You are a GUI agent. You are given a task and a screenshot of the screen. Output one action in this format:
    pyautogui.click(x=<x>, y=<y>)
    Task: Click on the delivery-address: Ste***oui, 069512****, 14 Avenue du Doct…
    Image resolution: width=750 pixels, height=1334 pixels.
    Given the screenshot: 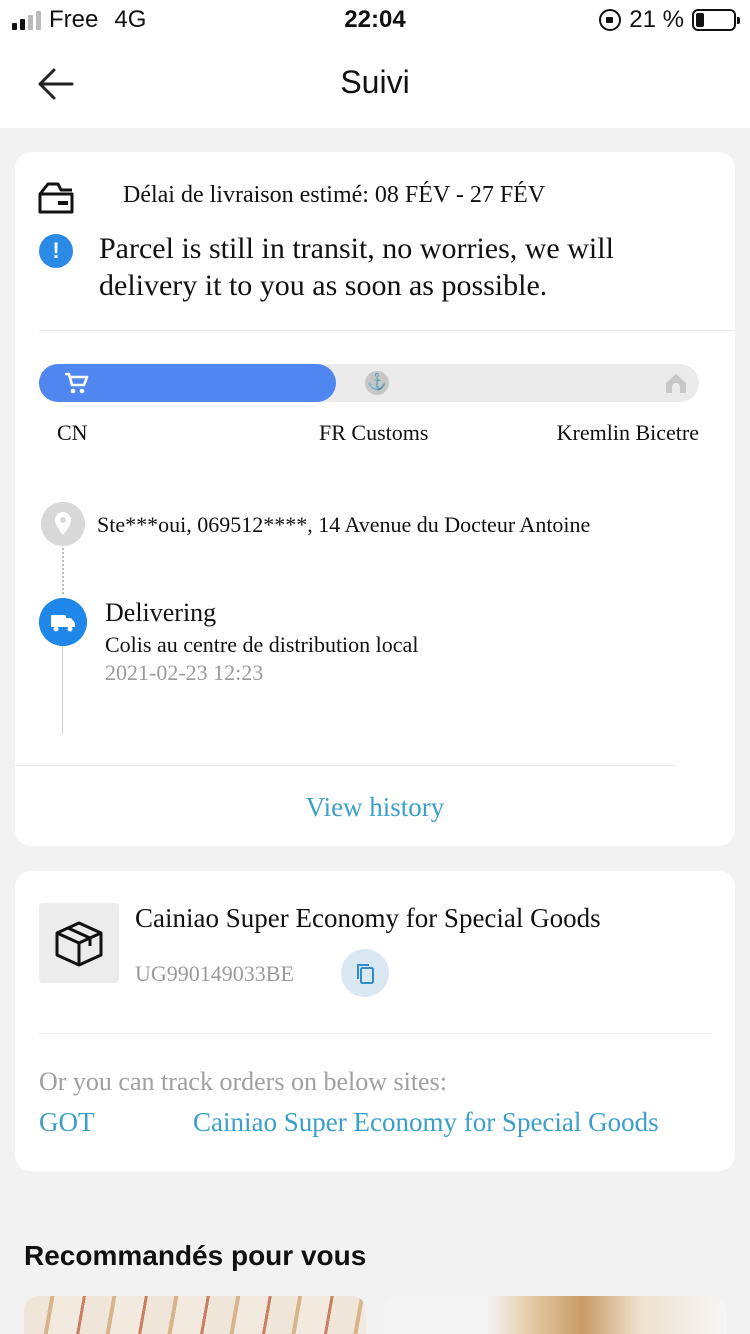 What is the action you would take?
    pyautogui.click(x=344, y=524)
    